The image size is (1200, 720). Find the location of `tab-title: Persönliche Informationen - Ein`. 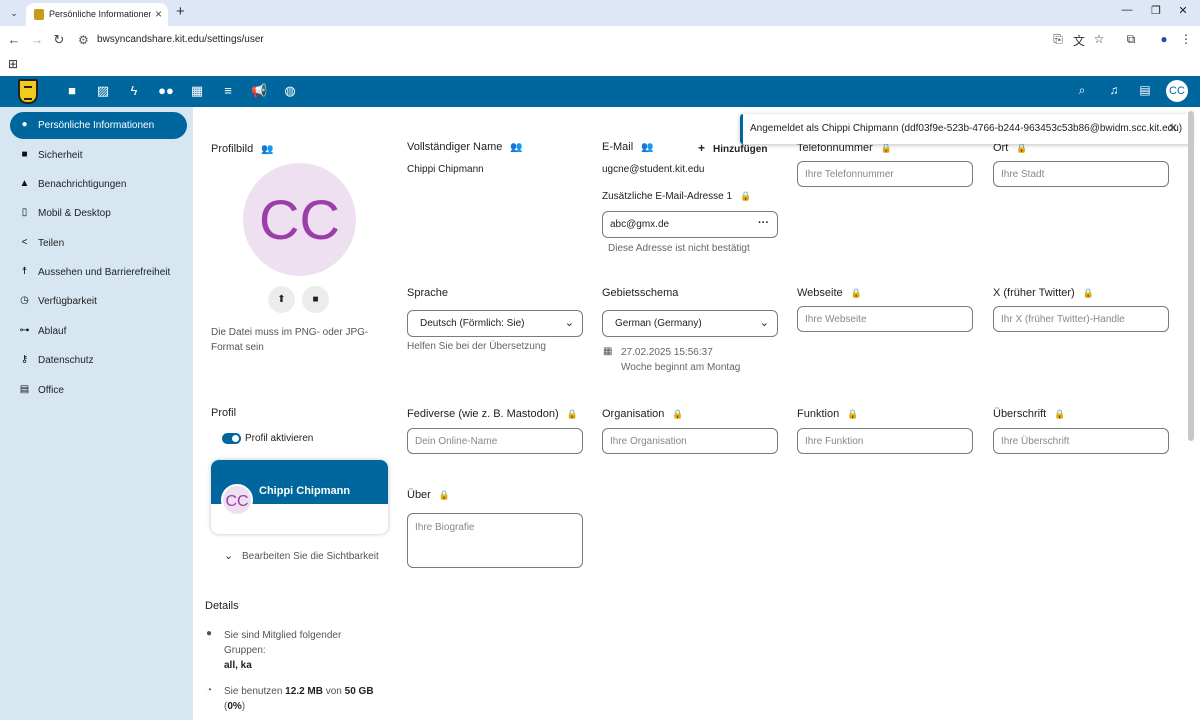

tab-title: Persönliche Informationen - Ein is located at coordinates (100, 14).